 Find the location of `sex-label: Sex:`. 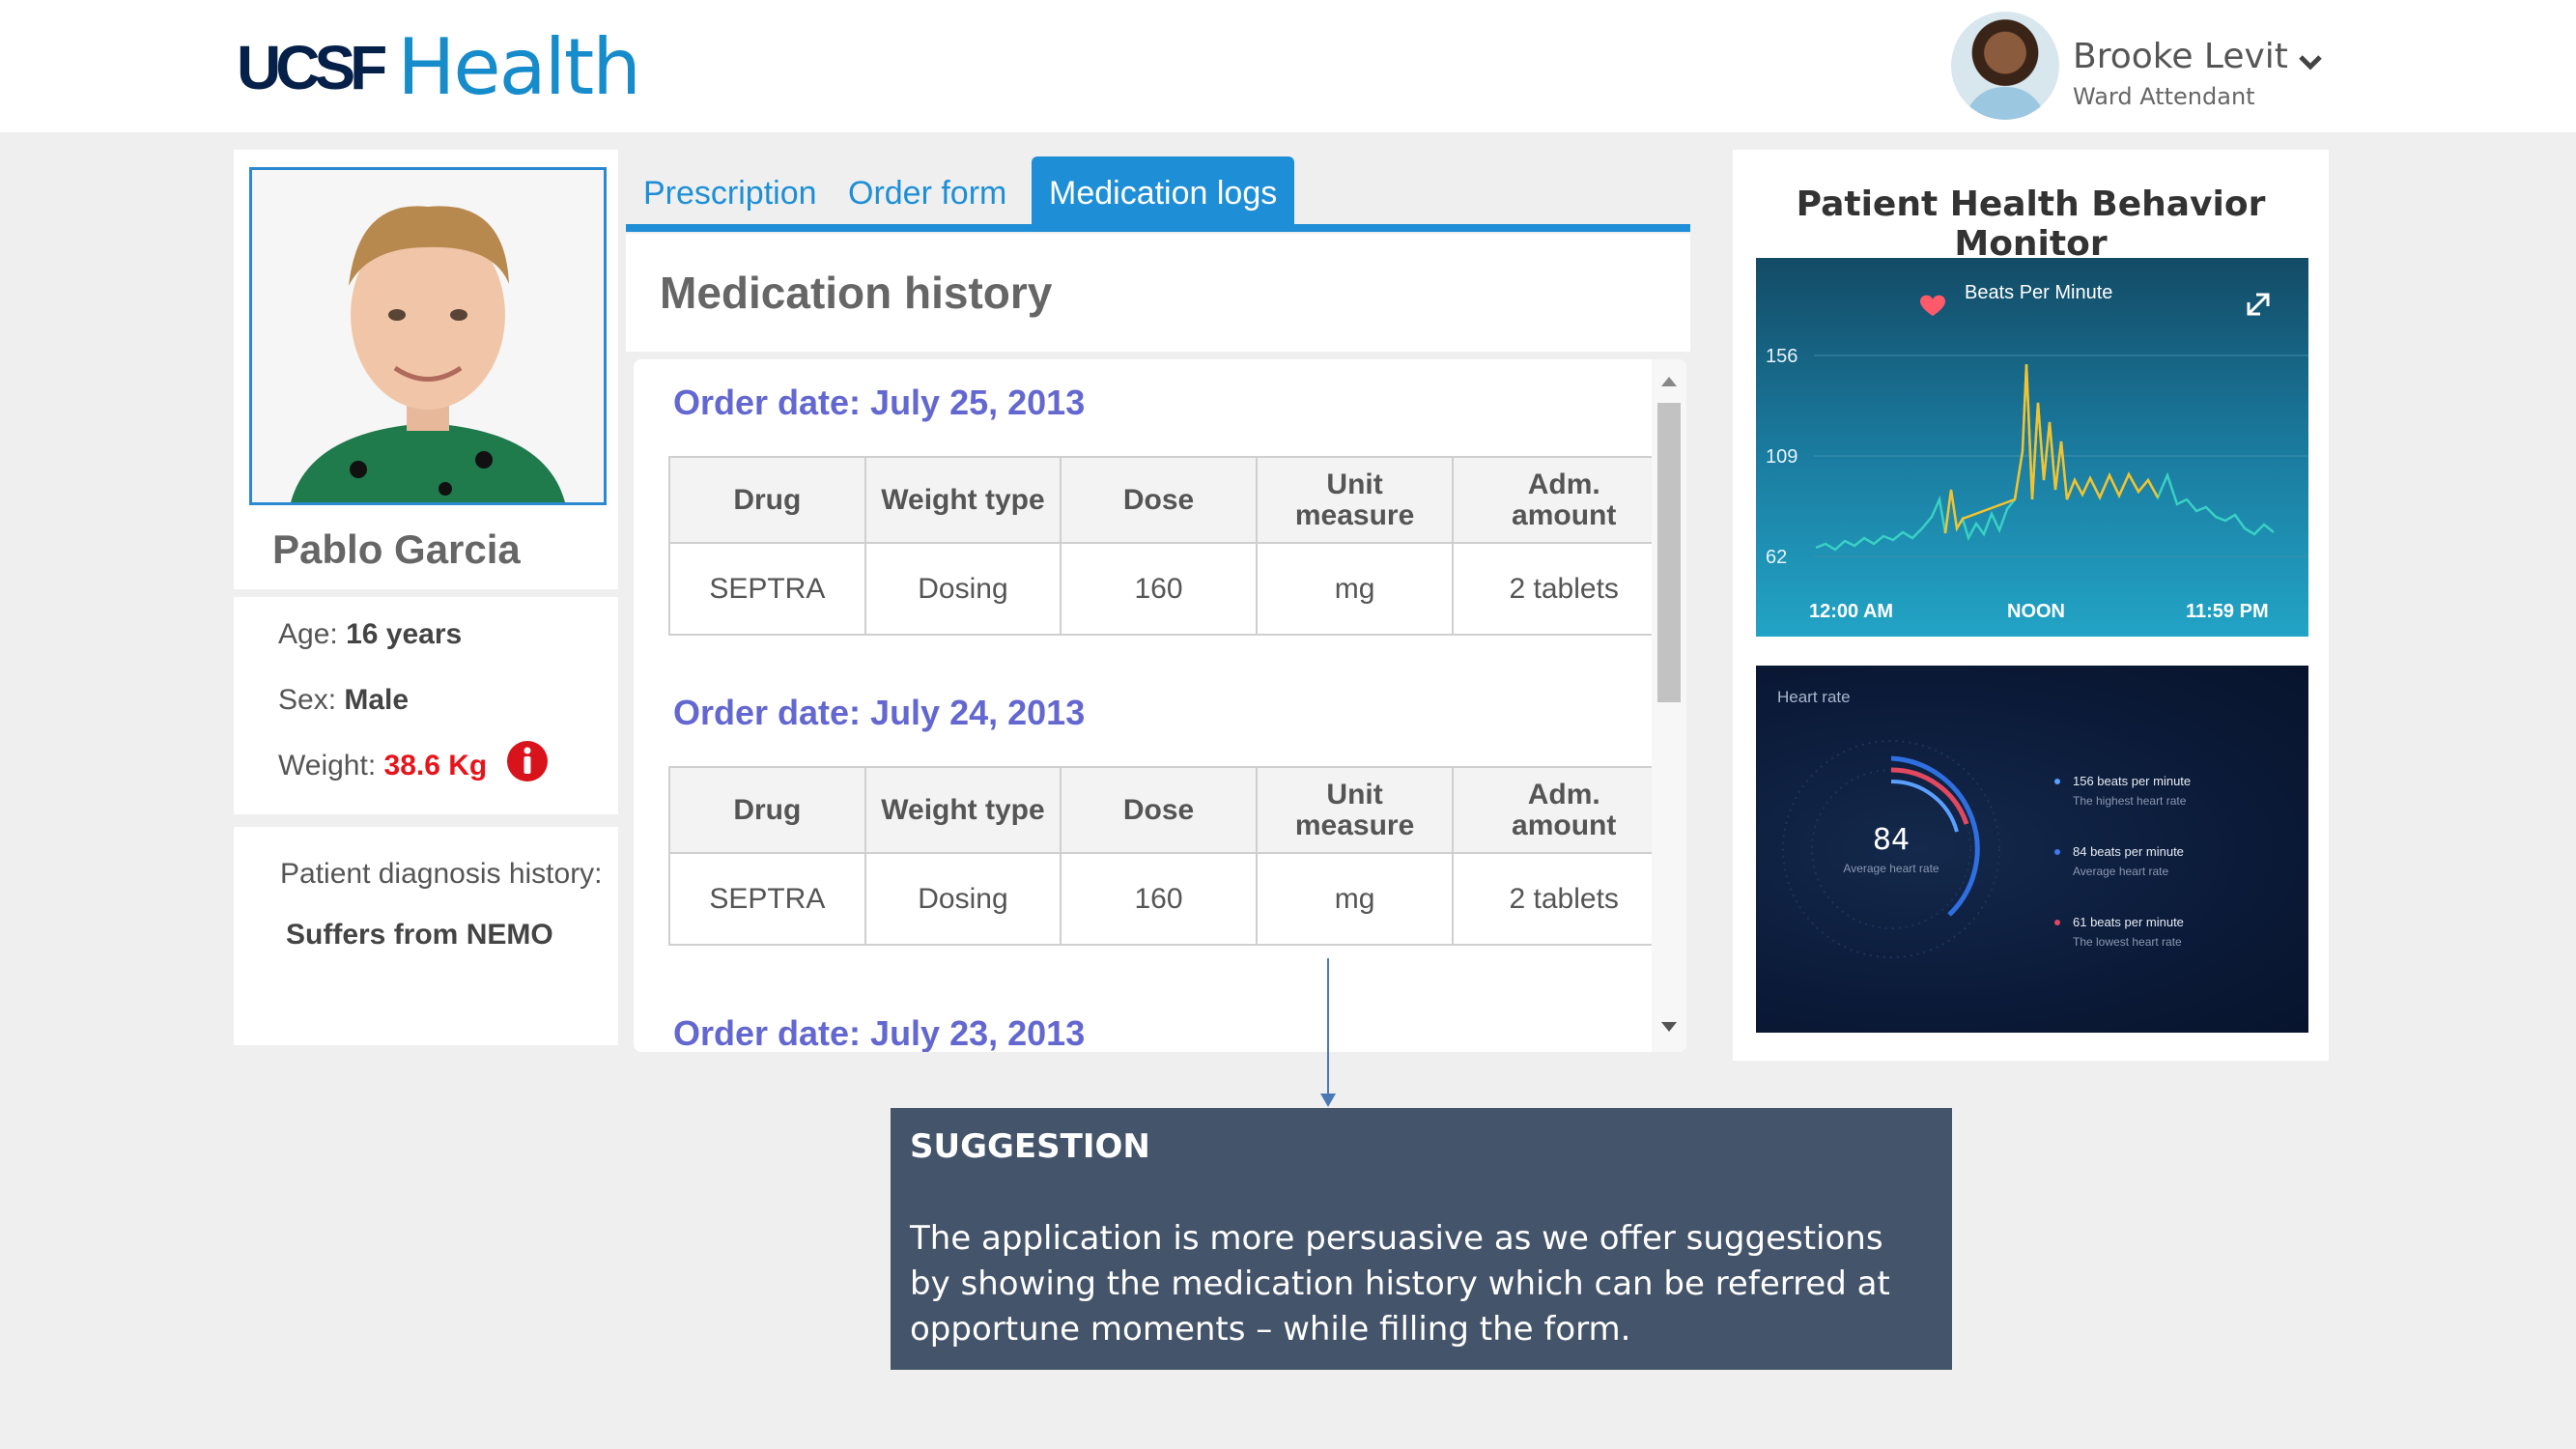

sex-label: Sex: is located at coordinates (307, 700).